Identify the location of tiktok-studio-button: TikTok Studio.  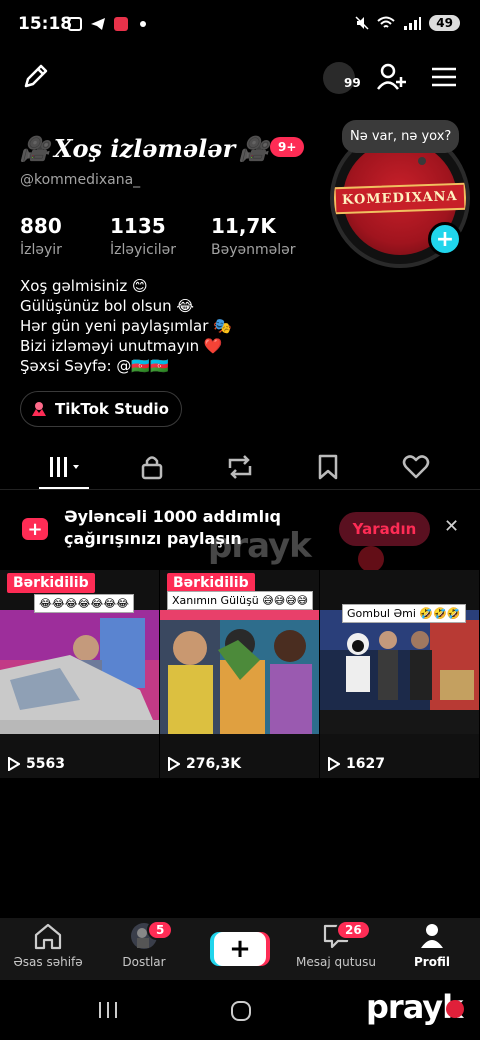
(101, 409).